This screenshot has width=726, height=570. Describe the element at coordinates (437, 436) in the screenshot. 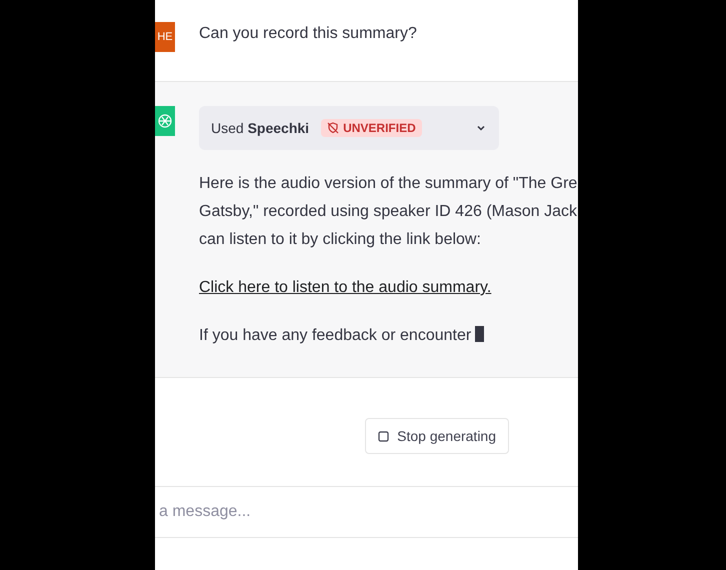

I see `stop-generating-button: Stop generating` at that location.